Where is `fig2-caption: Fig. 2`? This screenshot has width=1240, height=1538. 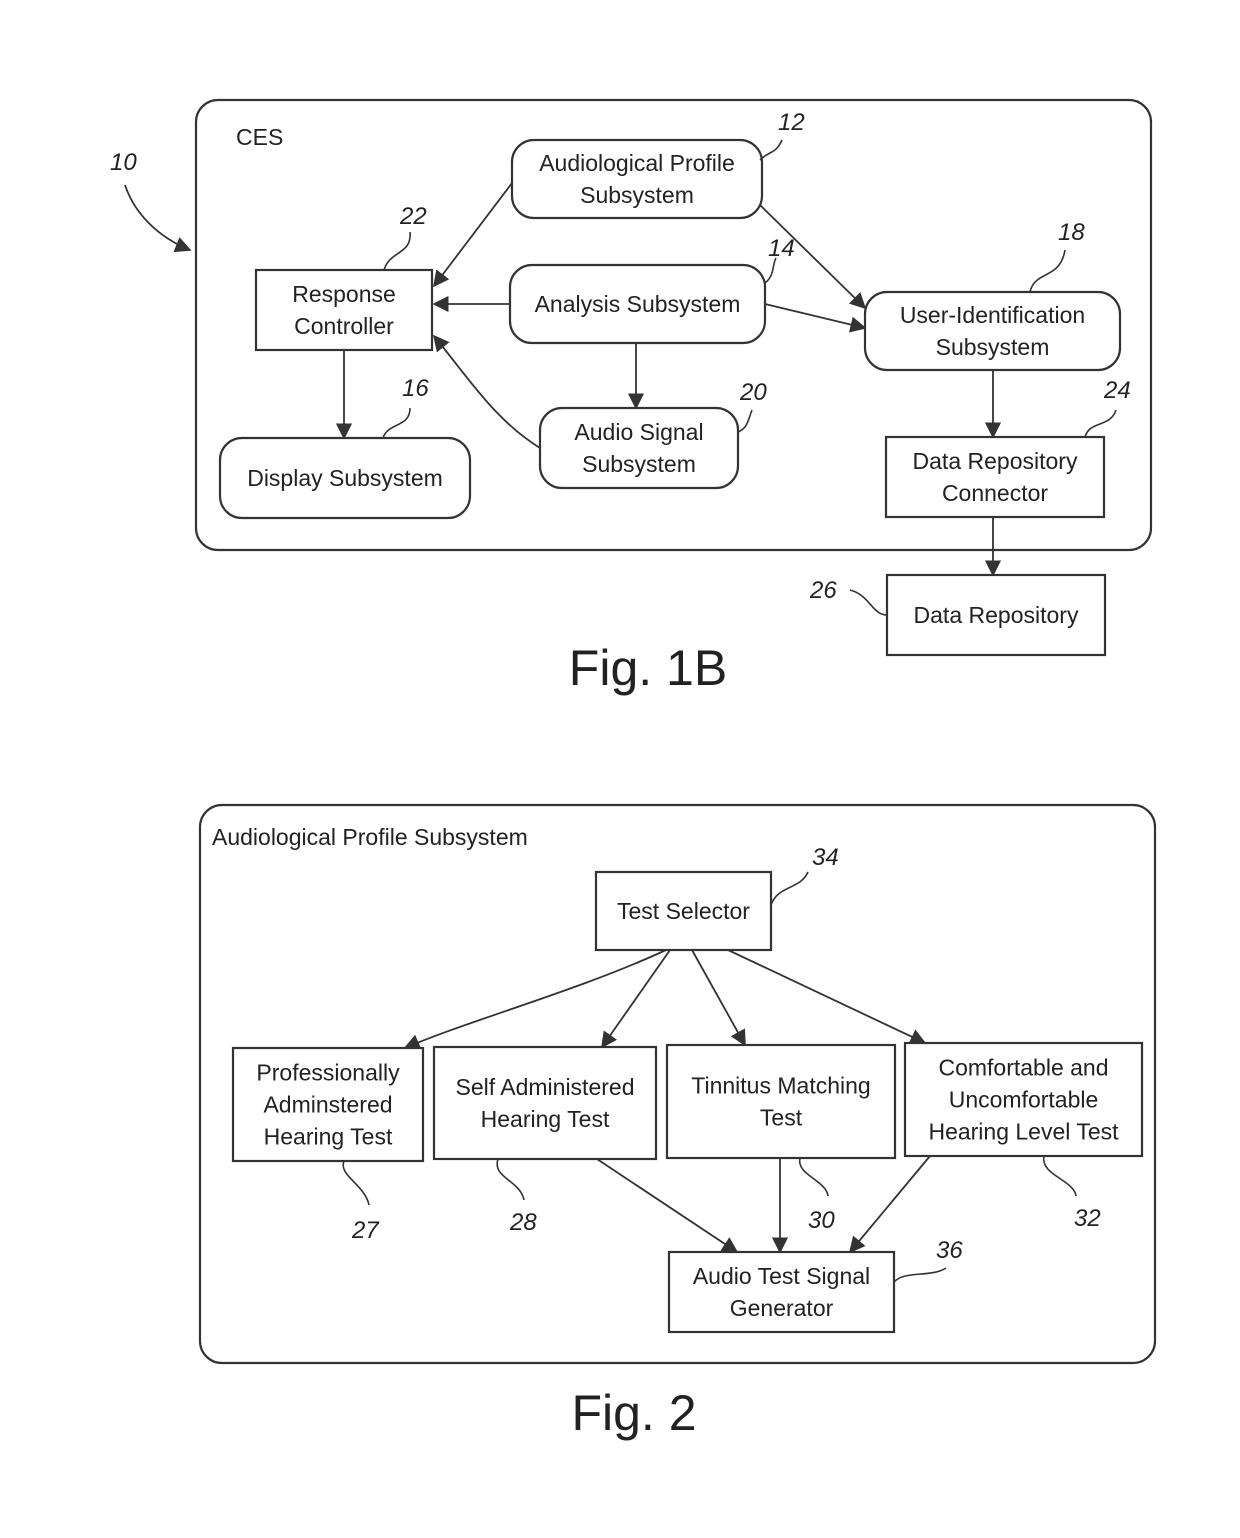
fig2-caption: Fig. 2 is located at coordinates (633, 1413).